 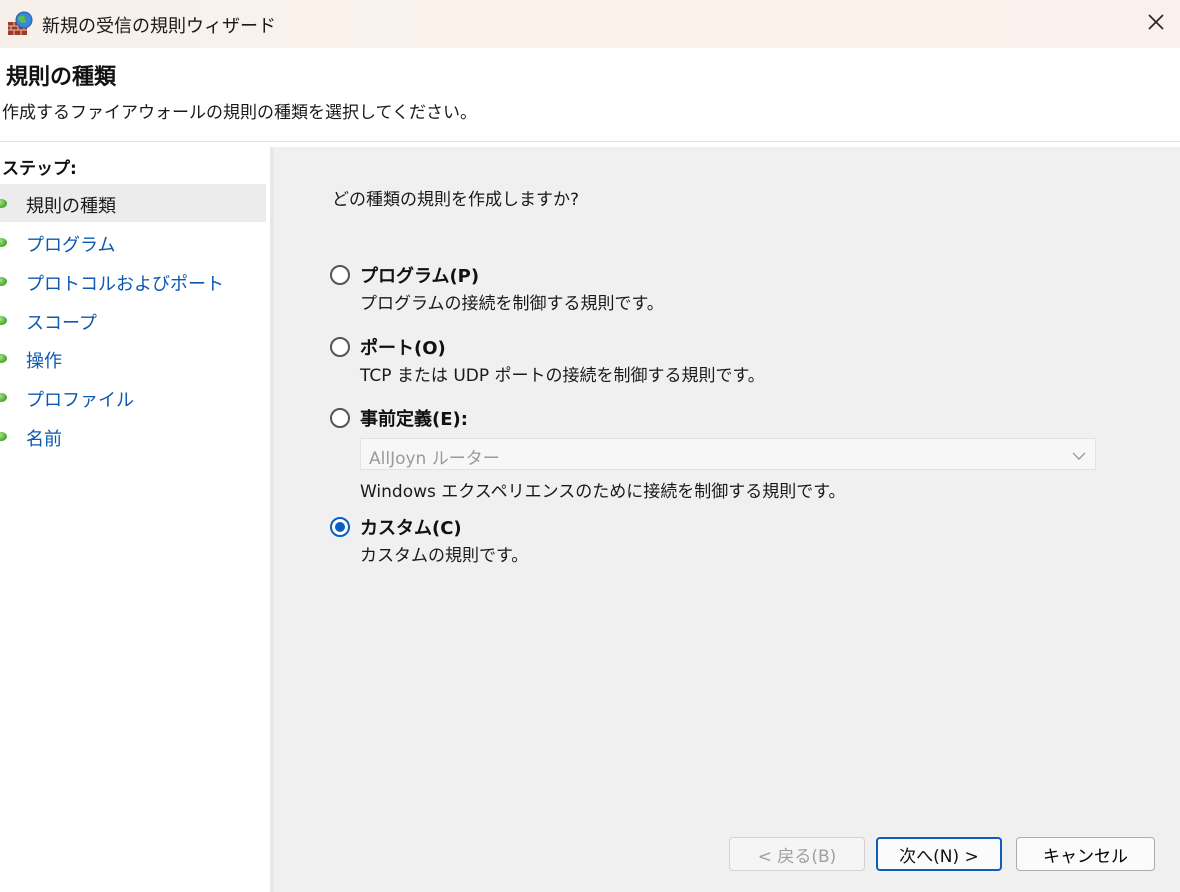 I want to click on firewall-icon, so click(x=20, y=24).